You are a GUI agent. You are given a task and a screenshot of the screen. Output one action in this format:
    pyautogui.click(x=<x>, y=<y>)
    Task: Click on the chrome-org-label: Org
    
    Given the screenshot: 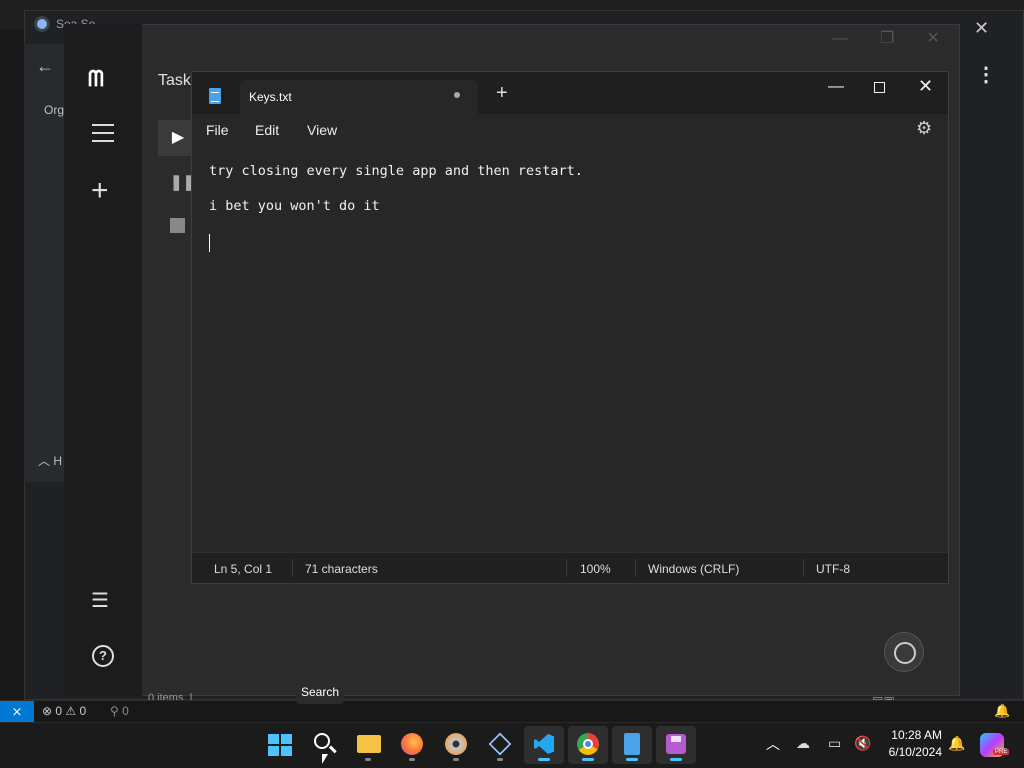 What is the action you would take?
    pyautogui.click(x=54, y=110)
    